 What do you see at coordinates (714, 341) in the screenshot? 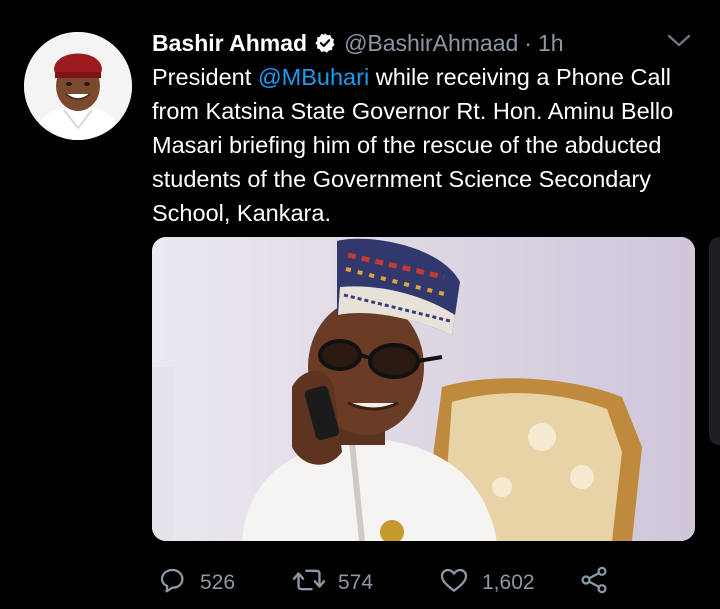
I see `next-media-peek` at bounding box center [714, 341].